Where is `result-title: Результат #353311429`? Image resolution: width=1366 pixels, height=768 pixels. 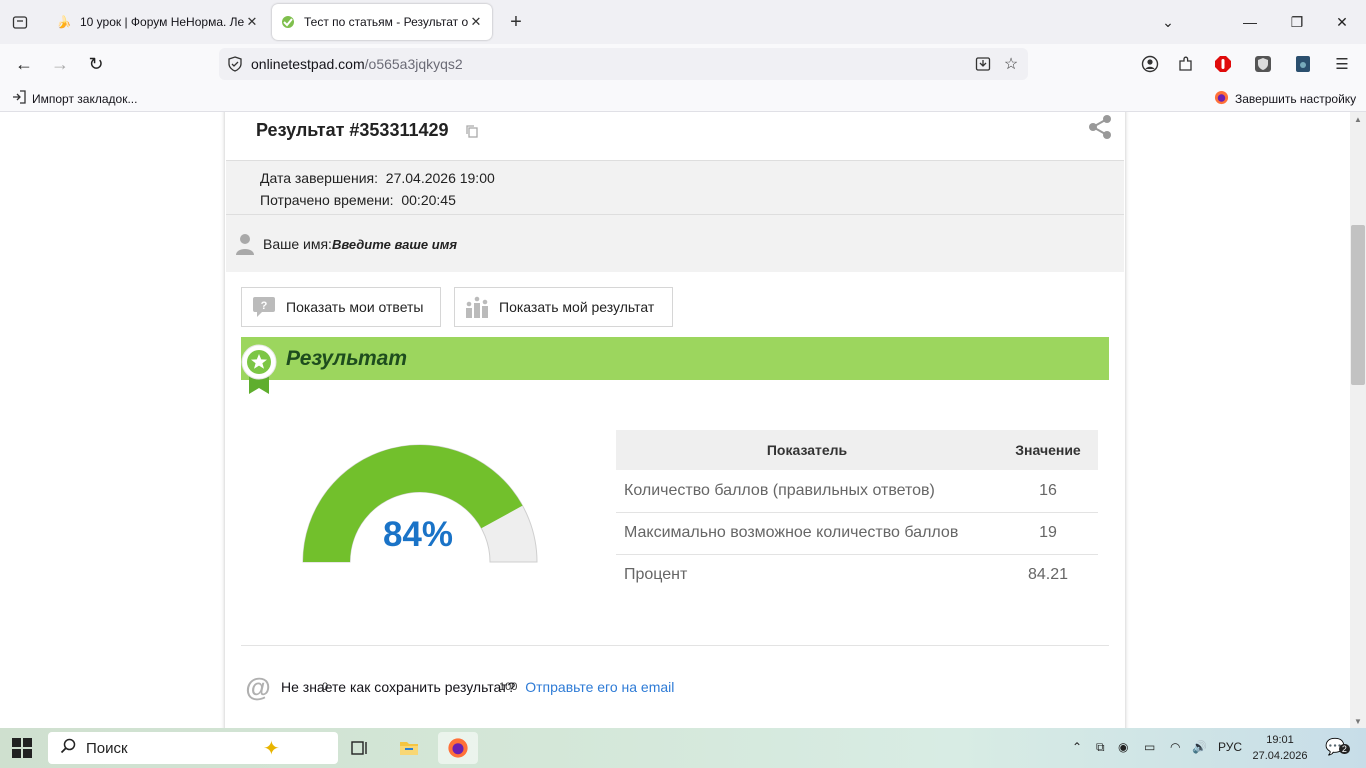 result-title: Результат #353311429 is located at coordinates (352, 130).